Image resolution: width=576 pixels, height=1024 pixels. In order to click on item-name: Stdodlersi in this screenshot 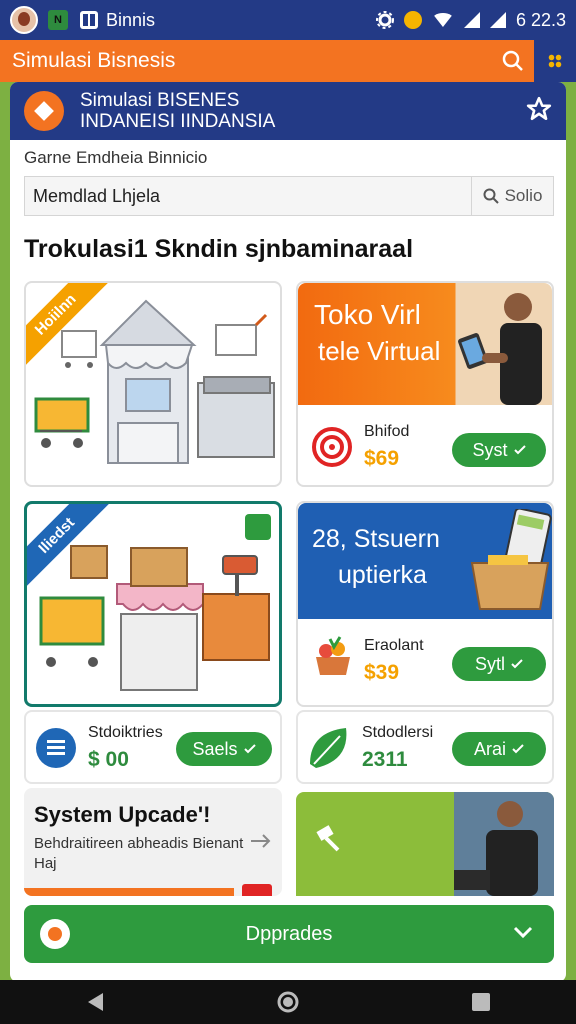, I will do `click(398, 732)`.